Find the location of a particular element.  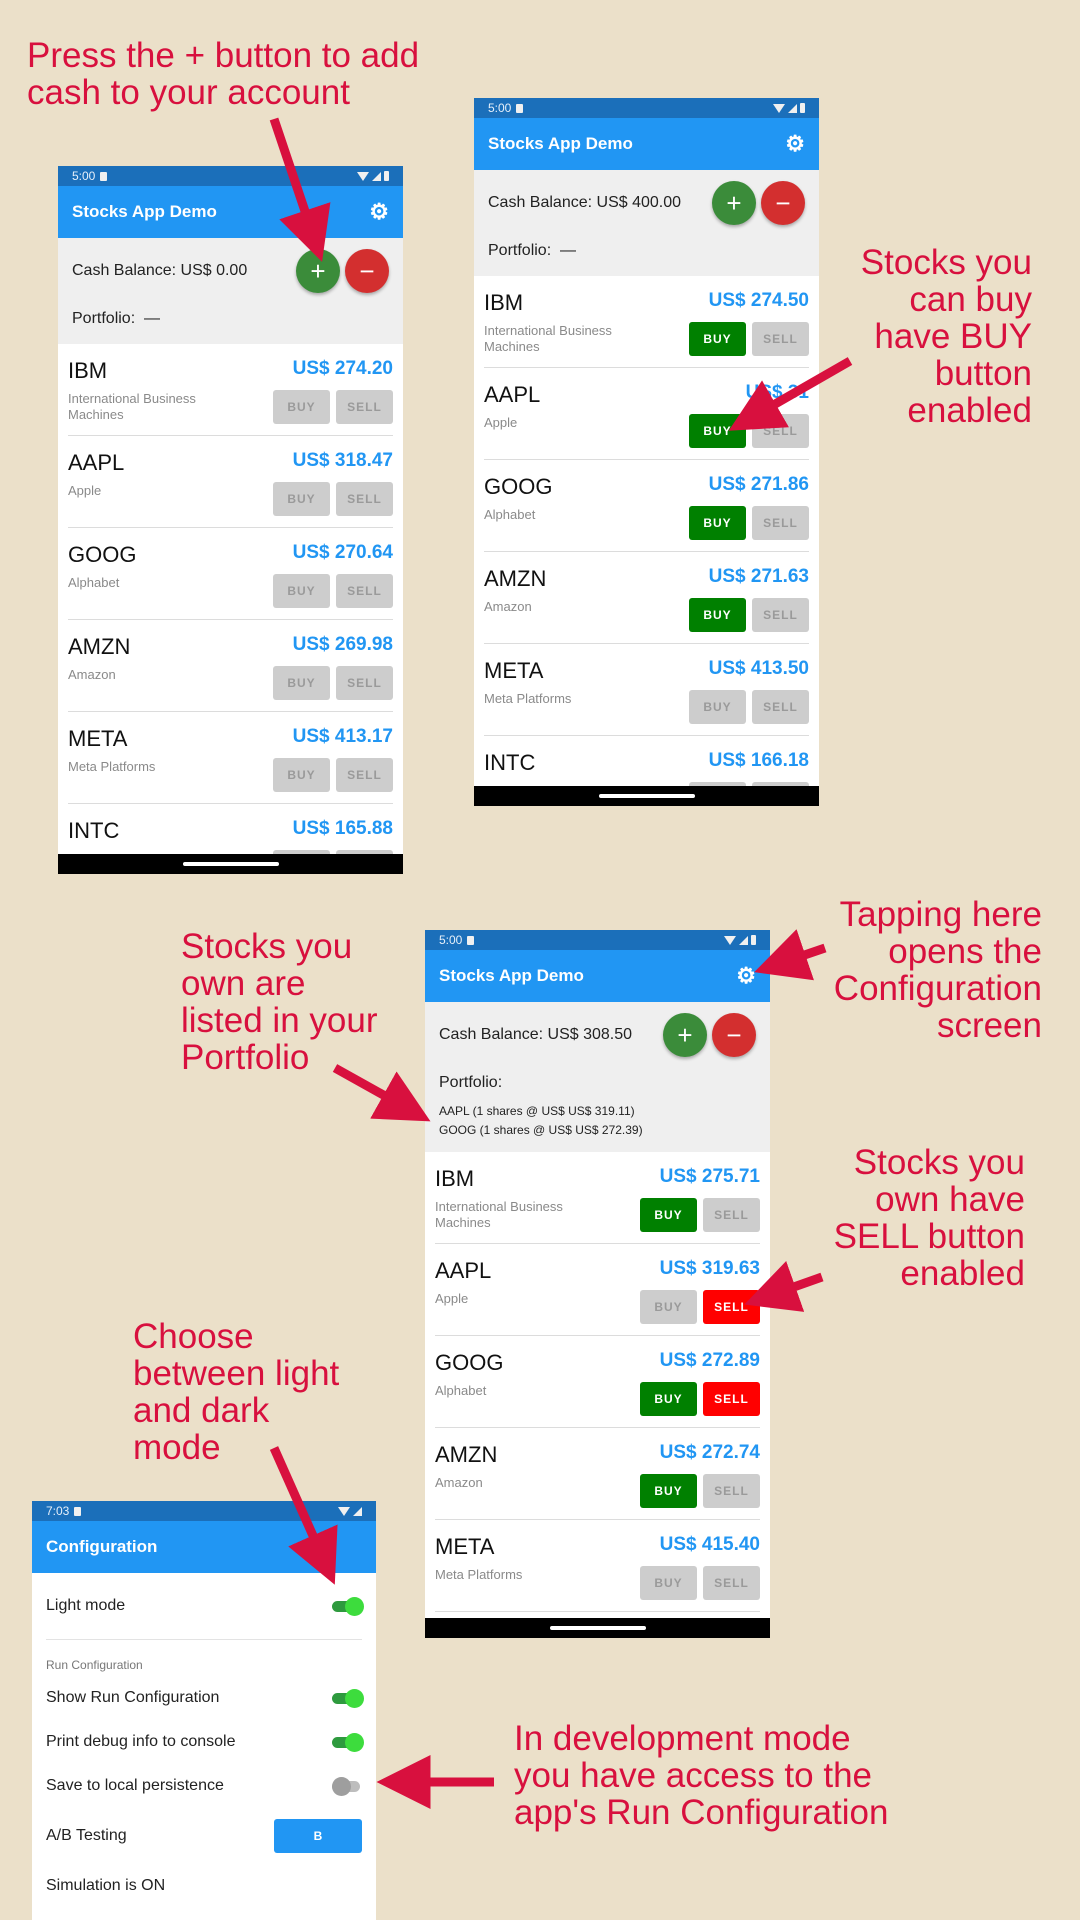

stock-row: AAPL Apple US$ 31 BUY SELL is located at coordinates (646, 414).